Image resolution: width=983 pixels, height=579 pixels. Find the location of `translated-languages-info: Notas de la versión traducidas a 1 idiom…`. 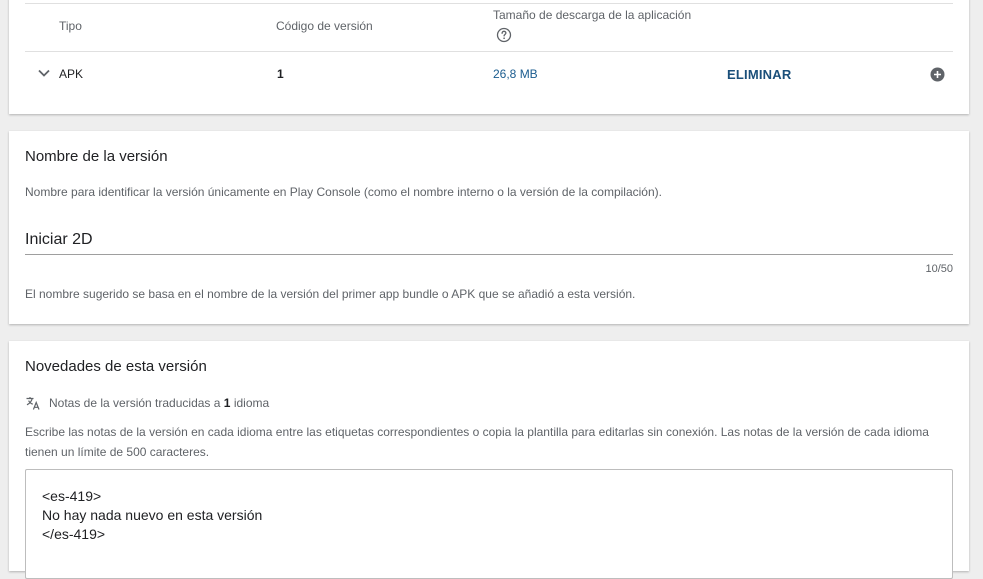

translated-languages-info: Notas de la versión traducidas a 1 idiom… is located at coordinates (159, 403).